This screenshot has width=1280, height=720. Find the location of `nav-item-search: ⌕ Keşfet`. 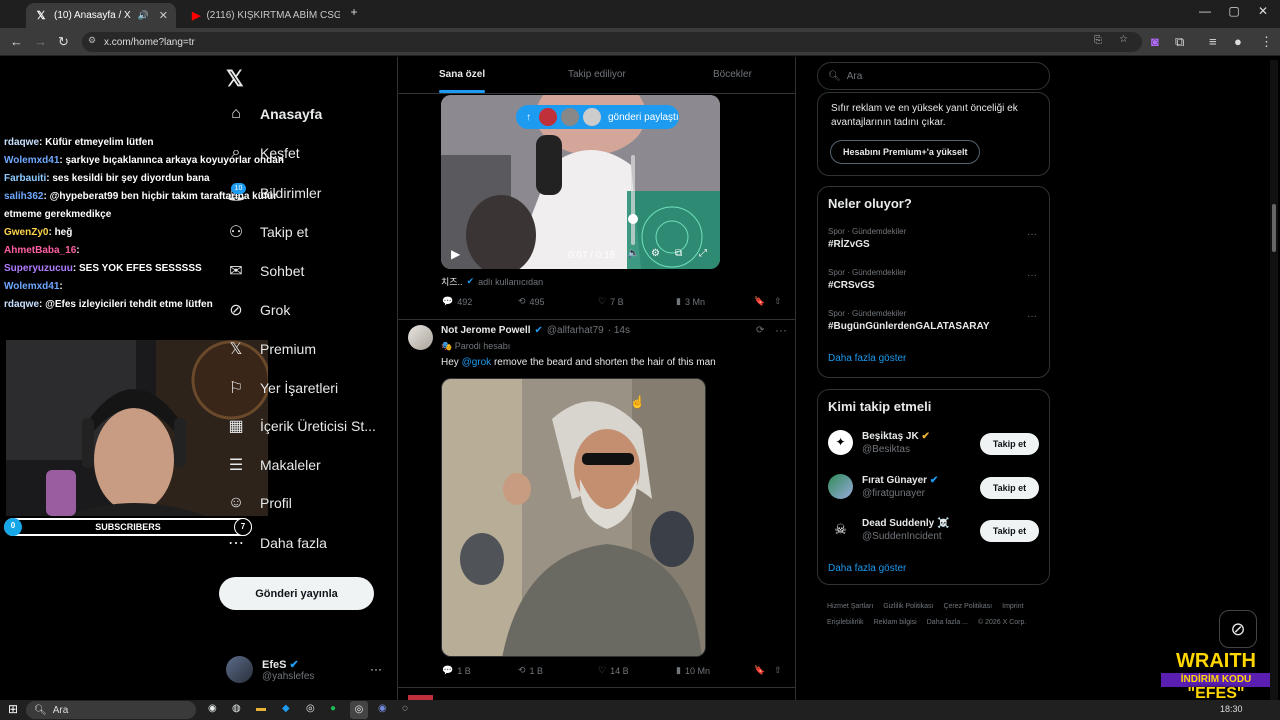

nav-item-search: ⌕ Keşfet is located at coordinates (263, 153).